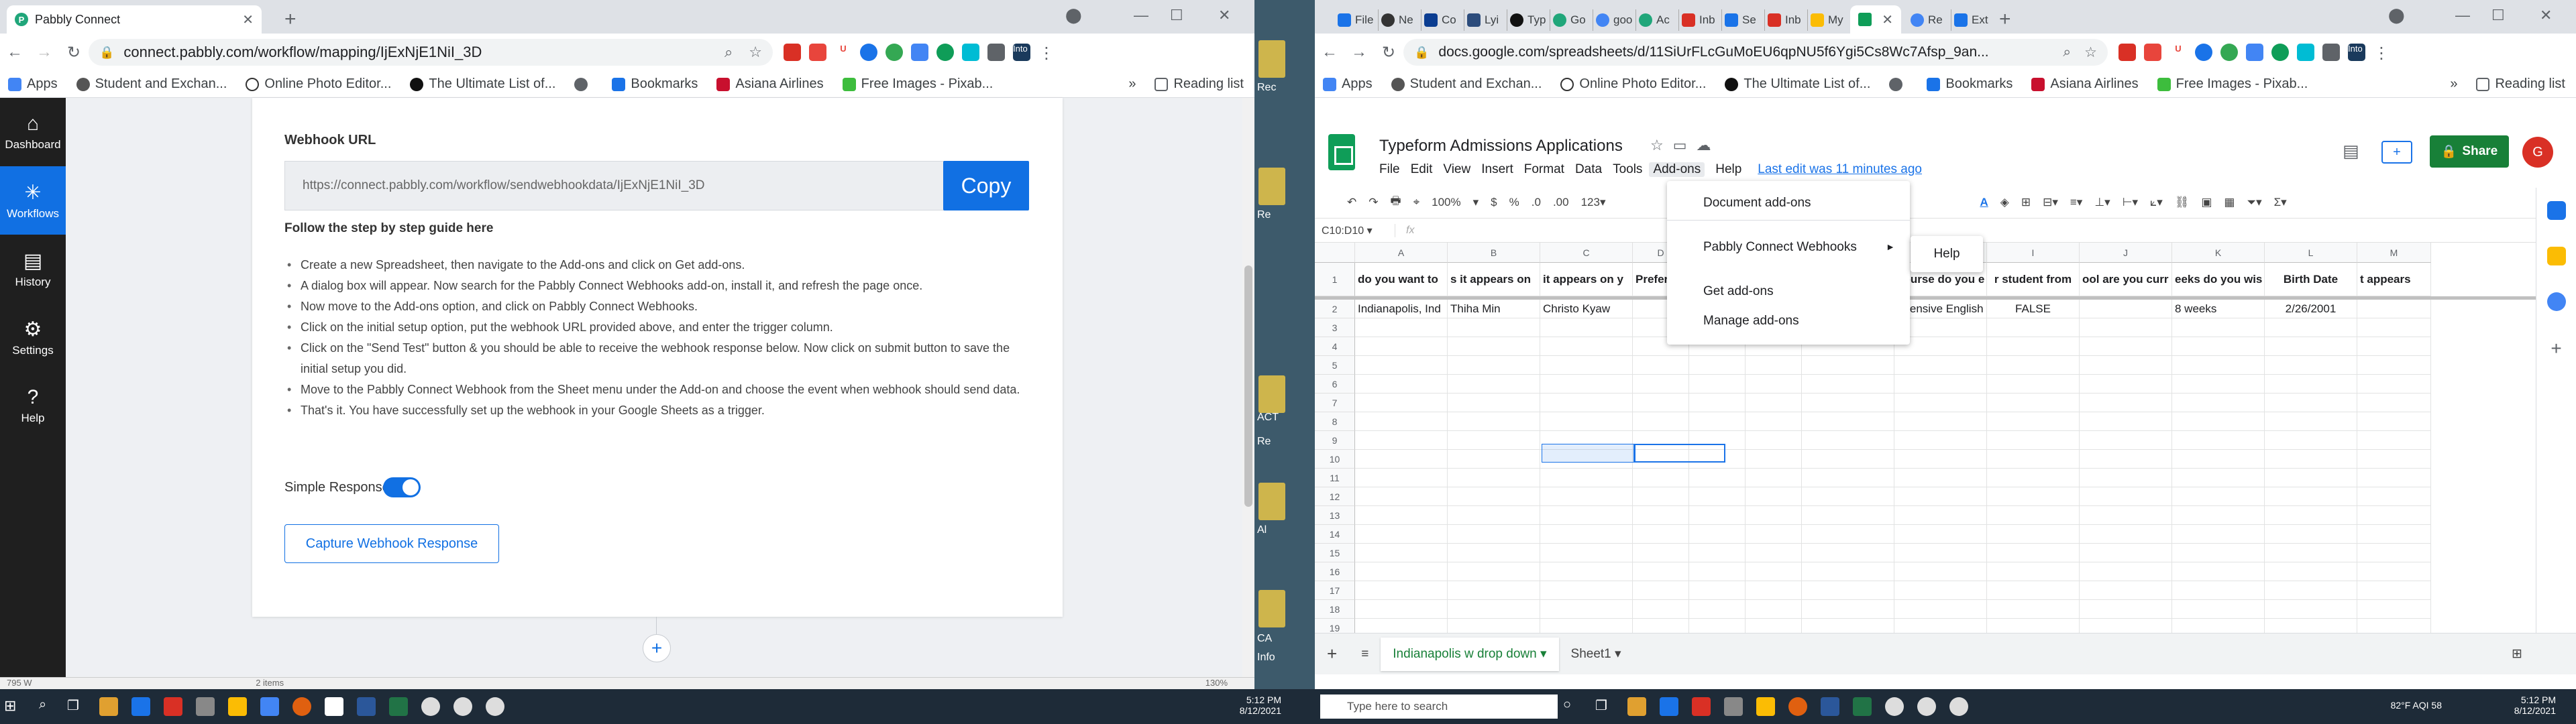 This screenshot has height=724, width=2576. What do you see at coordinates (1373, 202) in the screenshot?
I see `redo-icon: ↷` at bounding box center [1373, 202].